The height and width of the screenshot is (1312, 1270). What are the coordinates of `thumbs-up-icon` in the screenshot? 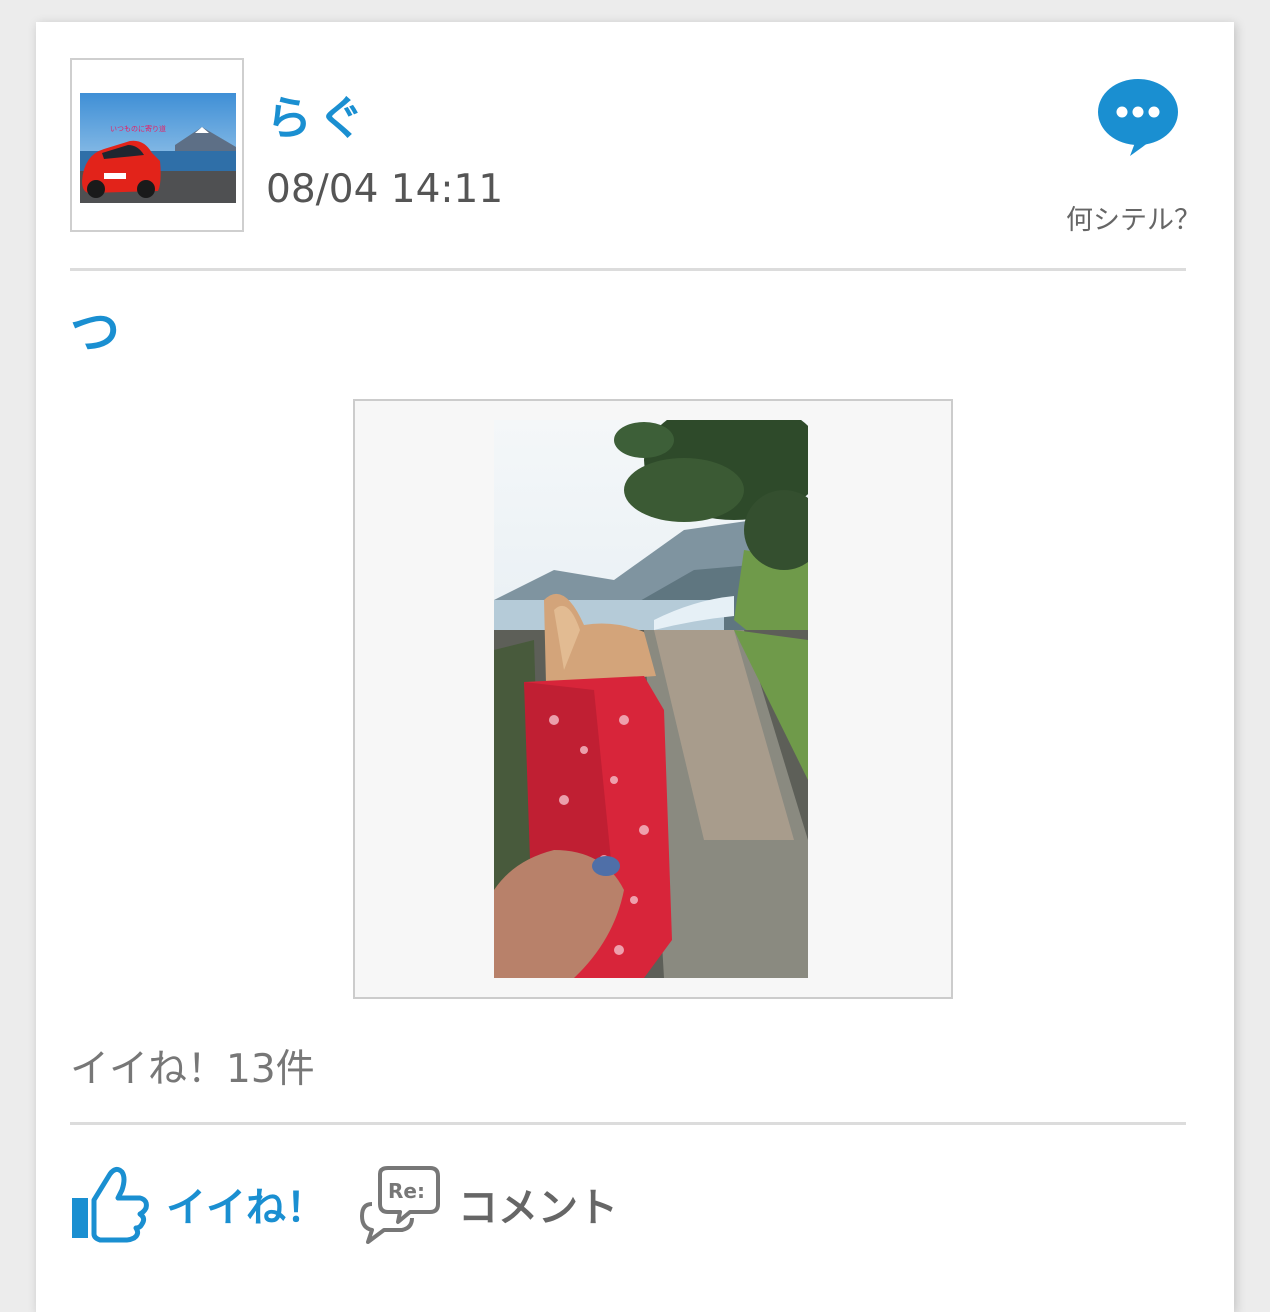 It's located at (110, 1204).